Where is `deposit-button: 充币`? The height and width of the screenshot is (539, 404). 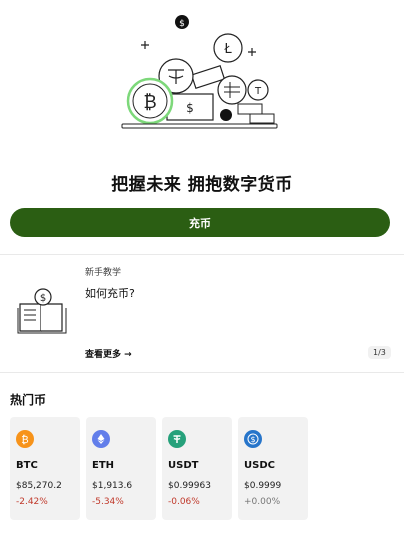 deposit-button: 充币 is located at coordinates (200, 222).